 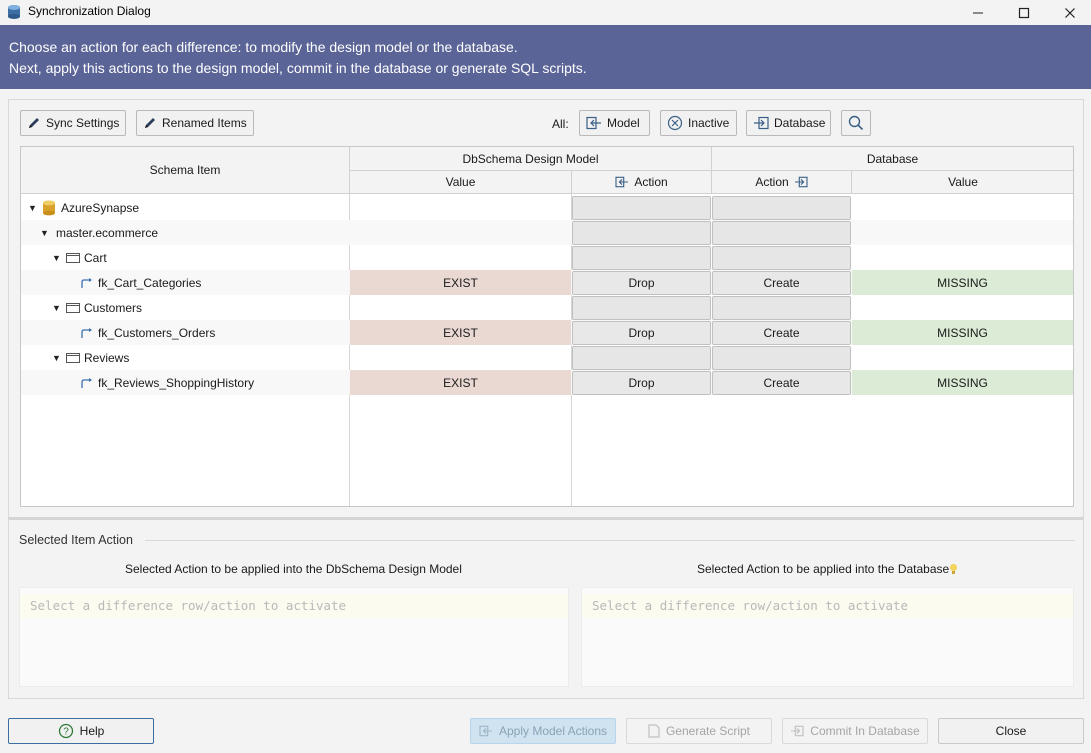 I want to click on close-button: Close, so click(x=1011, y=731).